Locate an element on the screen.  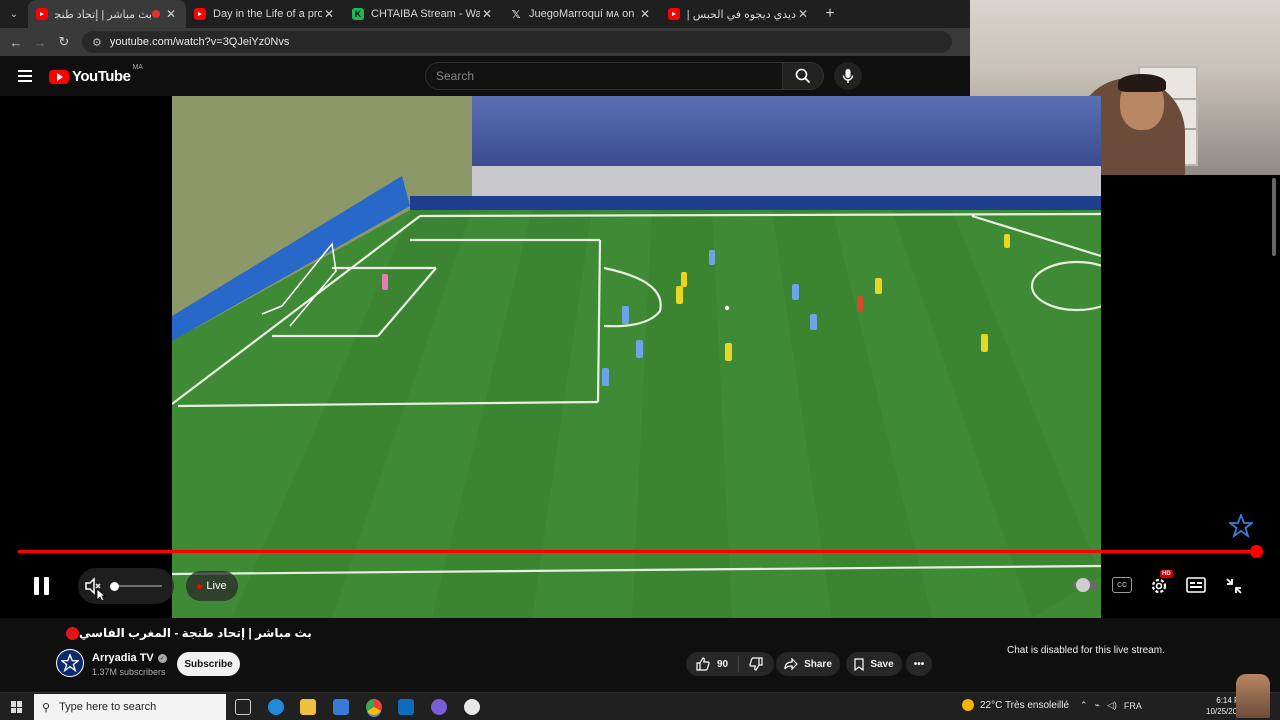
webcam-hair is located at coordinates (1142, 83).